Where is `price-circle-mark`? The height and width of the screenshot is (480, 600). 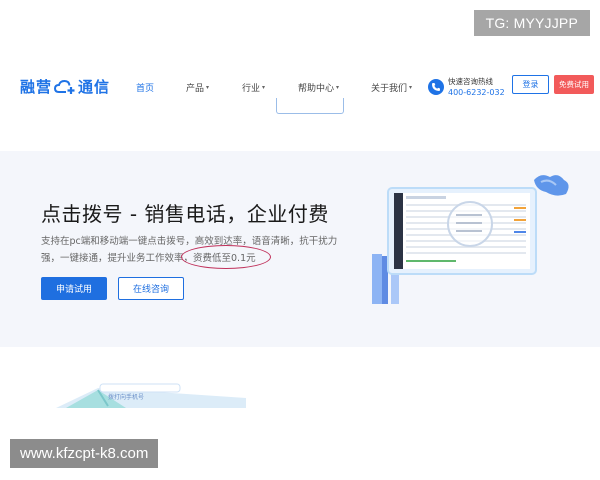 price-circle-mark is located at coordinates (226, 257).